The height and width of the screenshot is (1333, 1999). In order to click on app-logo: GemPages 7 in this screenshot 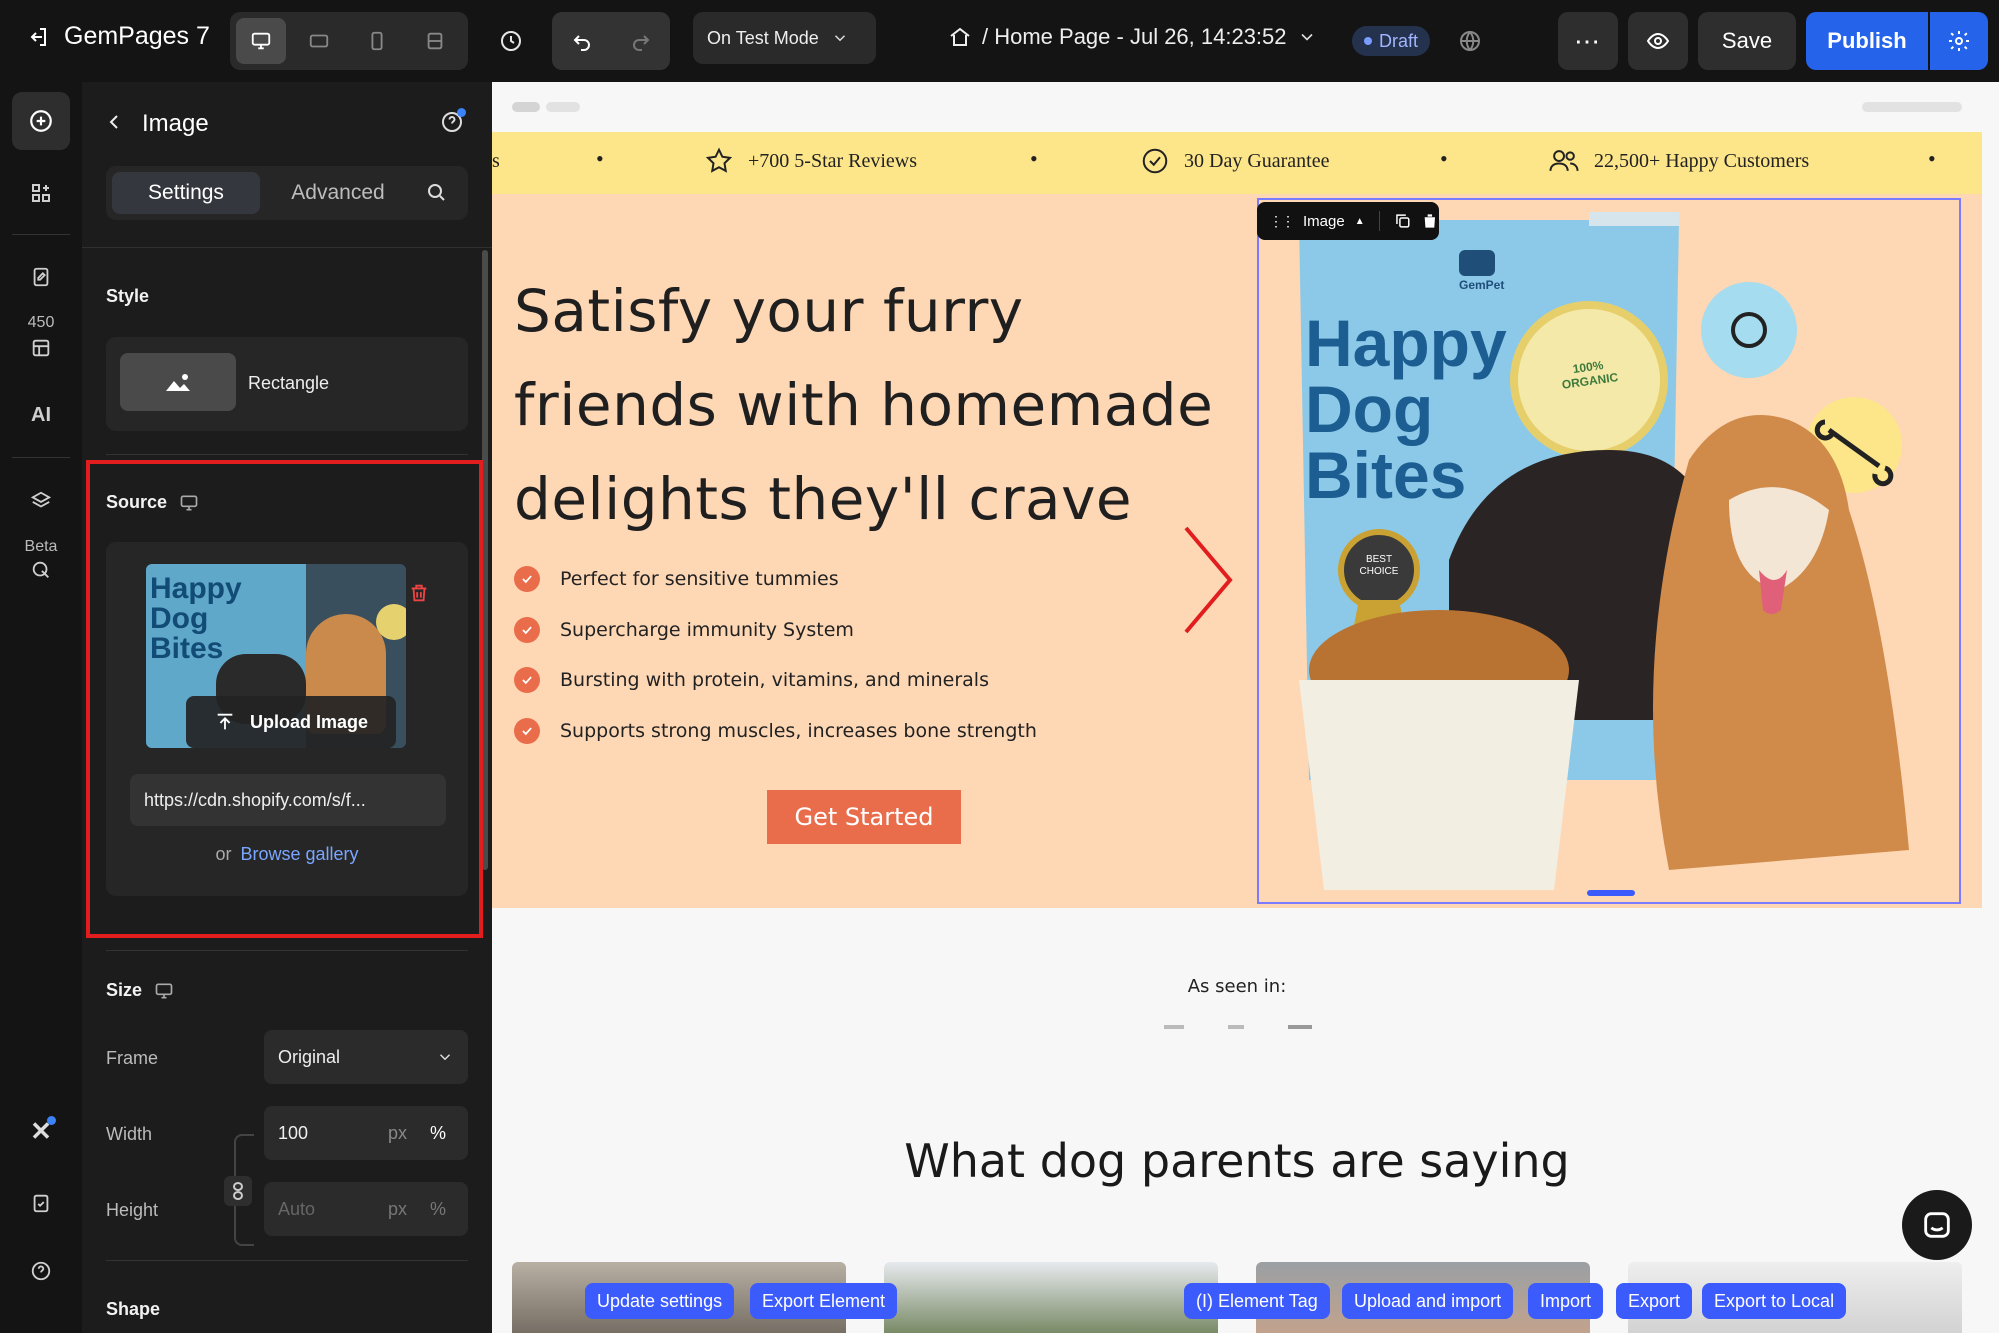, I will do `click(118, 36)`.